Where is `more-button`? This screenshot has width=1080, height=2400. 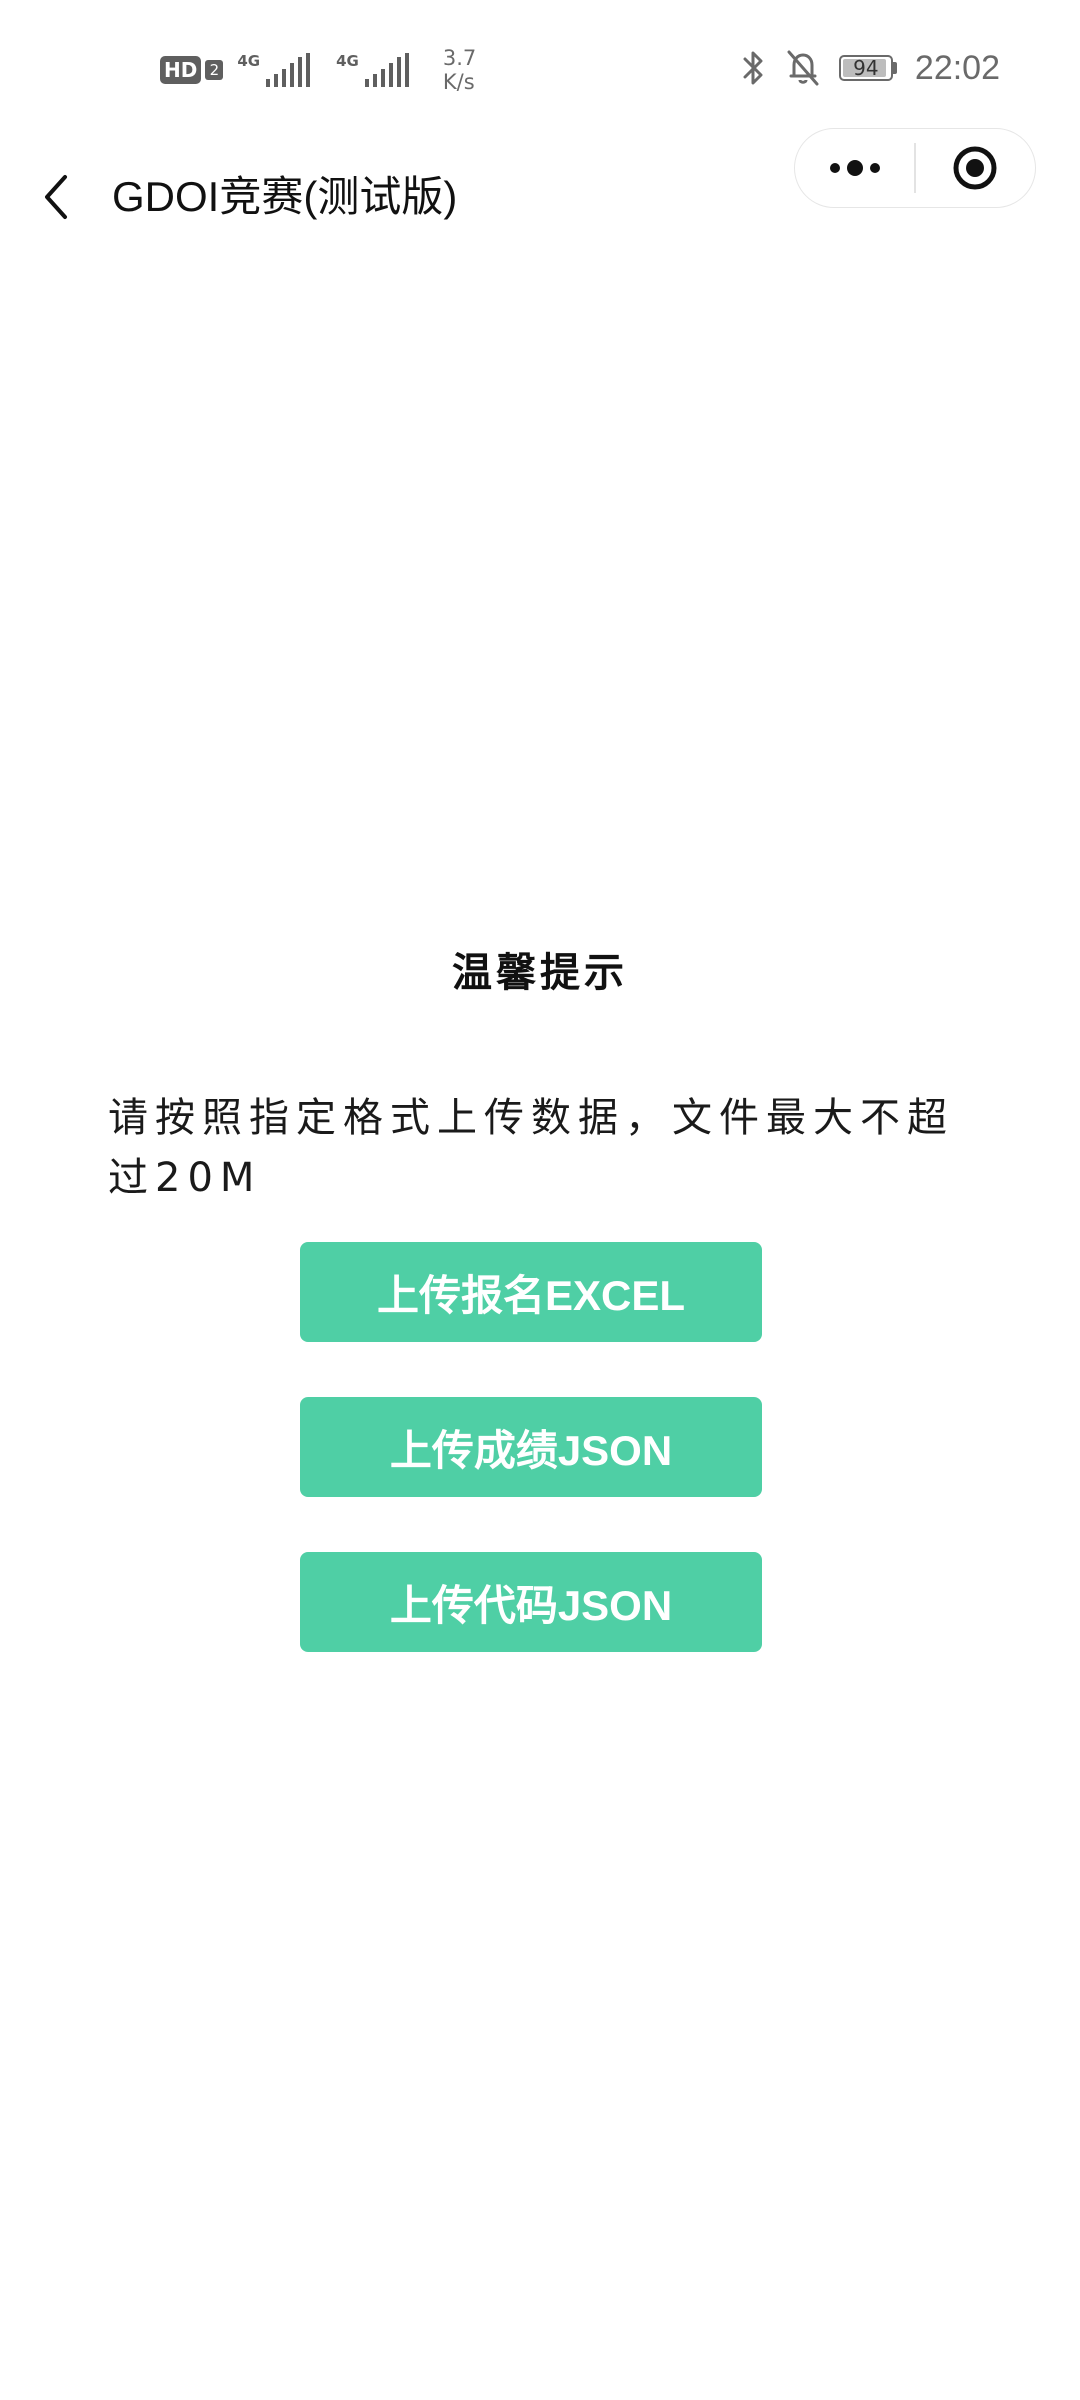
more-button is located at coordinates (854, 168).